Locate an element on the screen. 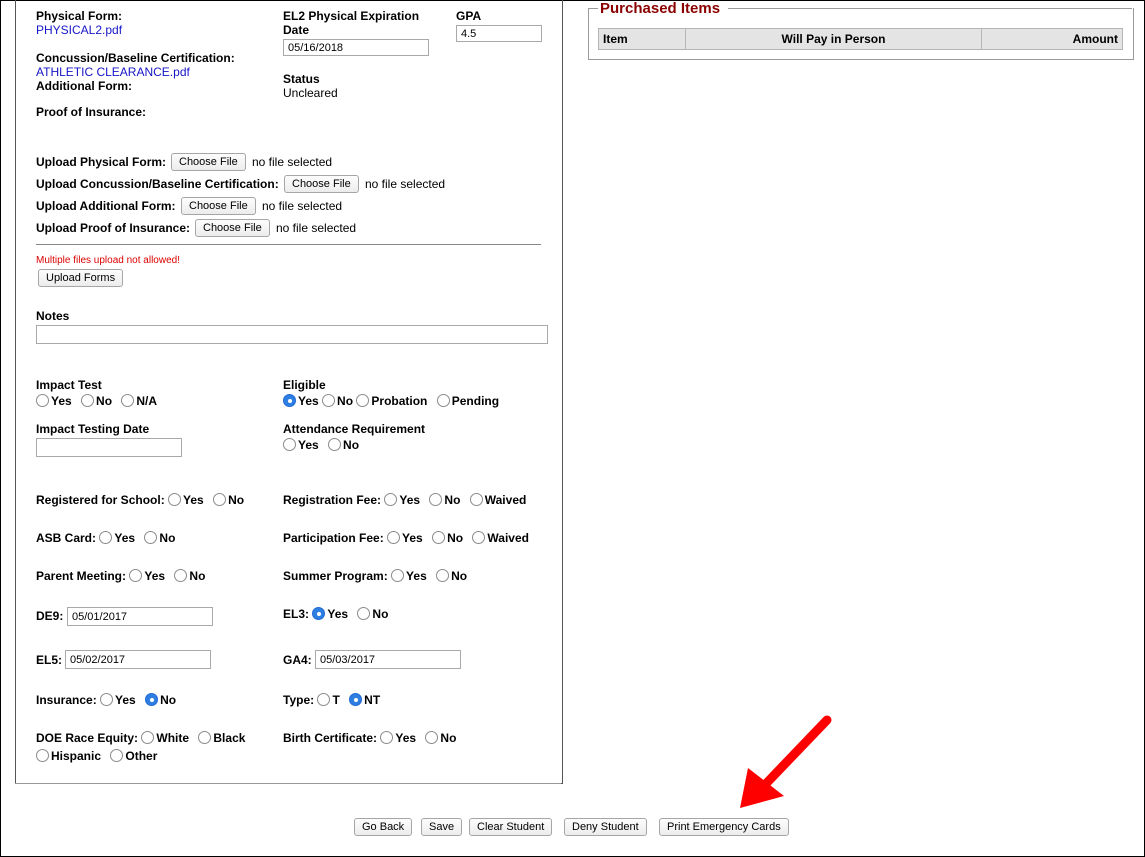 The height and width of the screenshot is (857, 1145). el2-date-input is located at coordinates (356, 47).